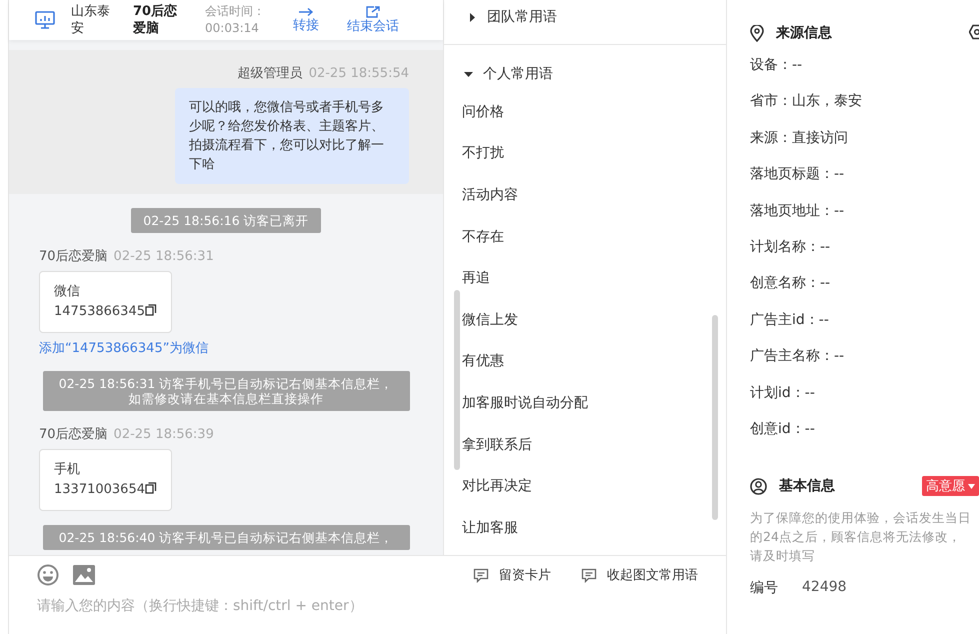  What do you see at coordinates (323, 73) in the screenshot?
I see `message-meta: 超级管理员 02-25 18:55:54` at bounding box center [323, 73].